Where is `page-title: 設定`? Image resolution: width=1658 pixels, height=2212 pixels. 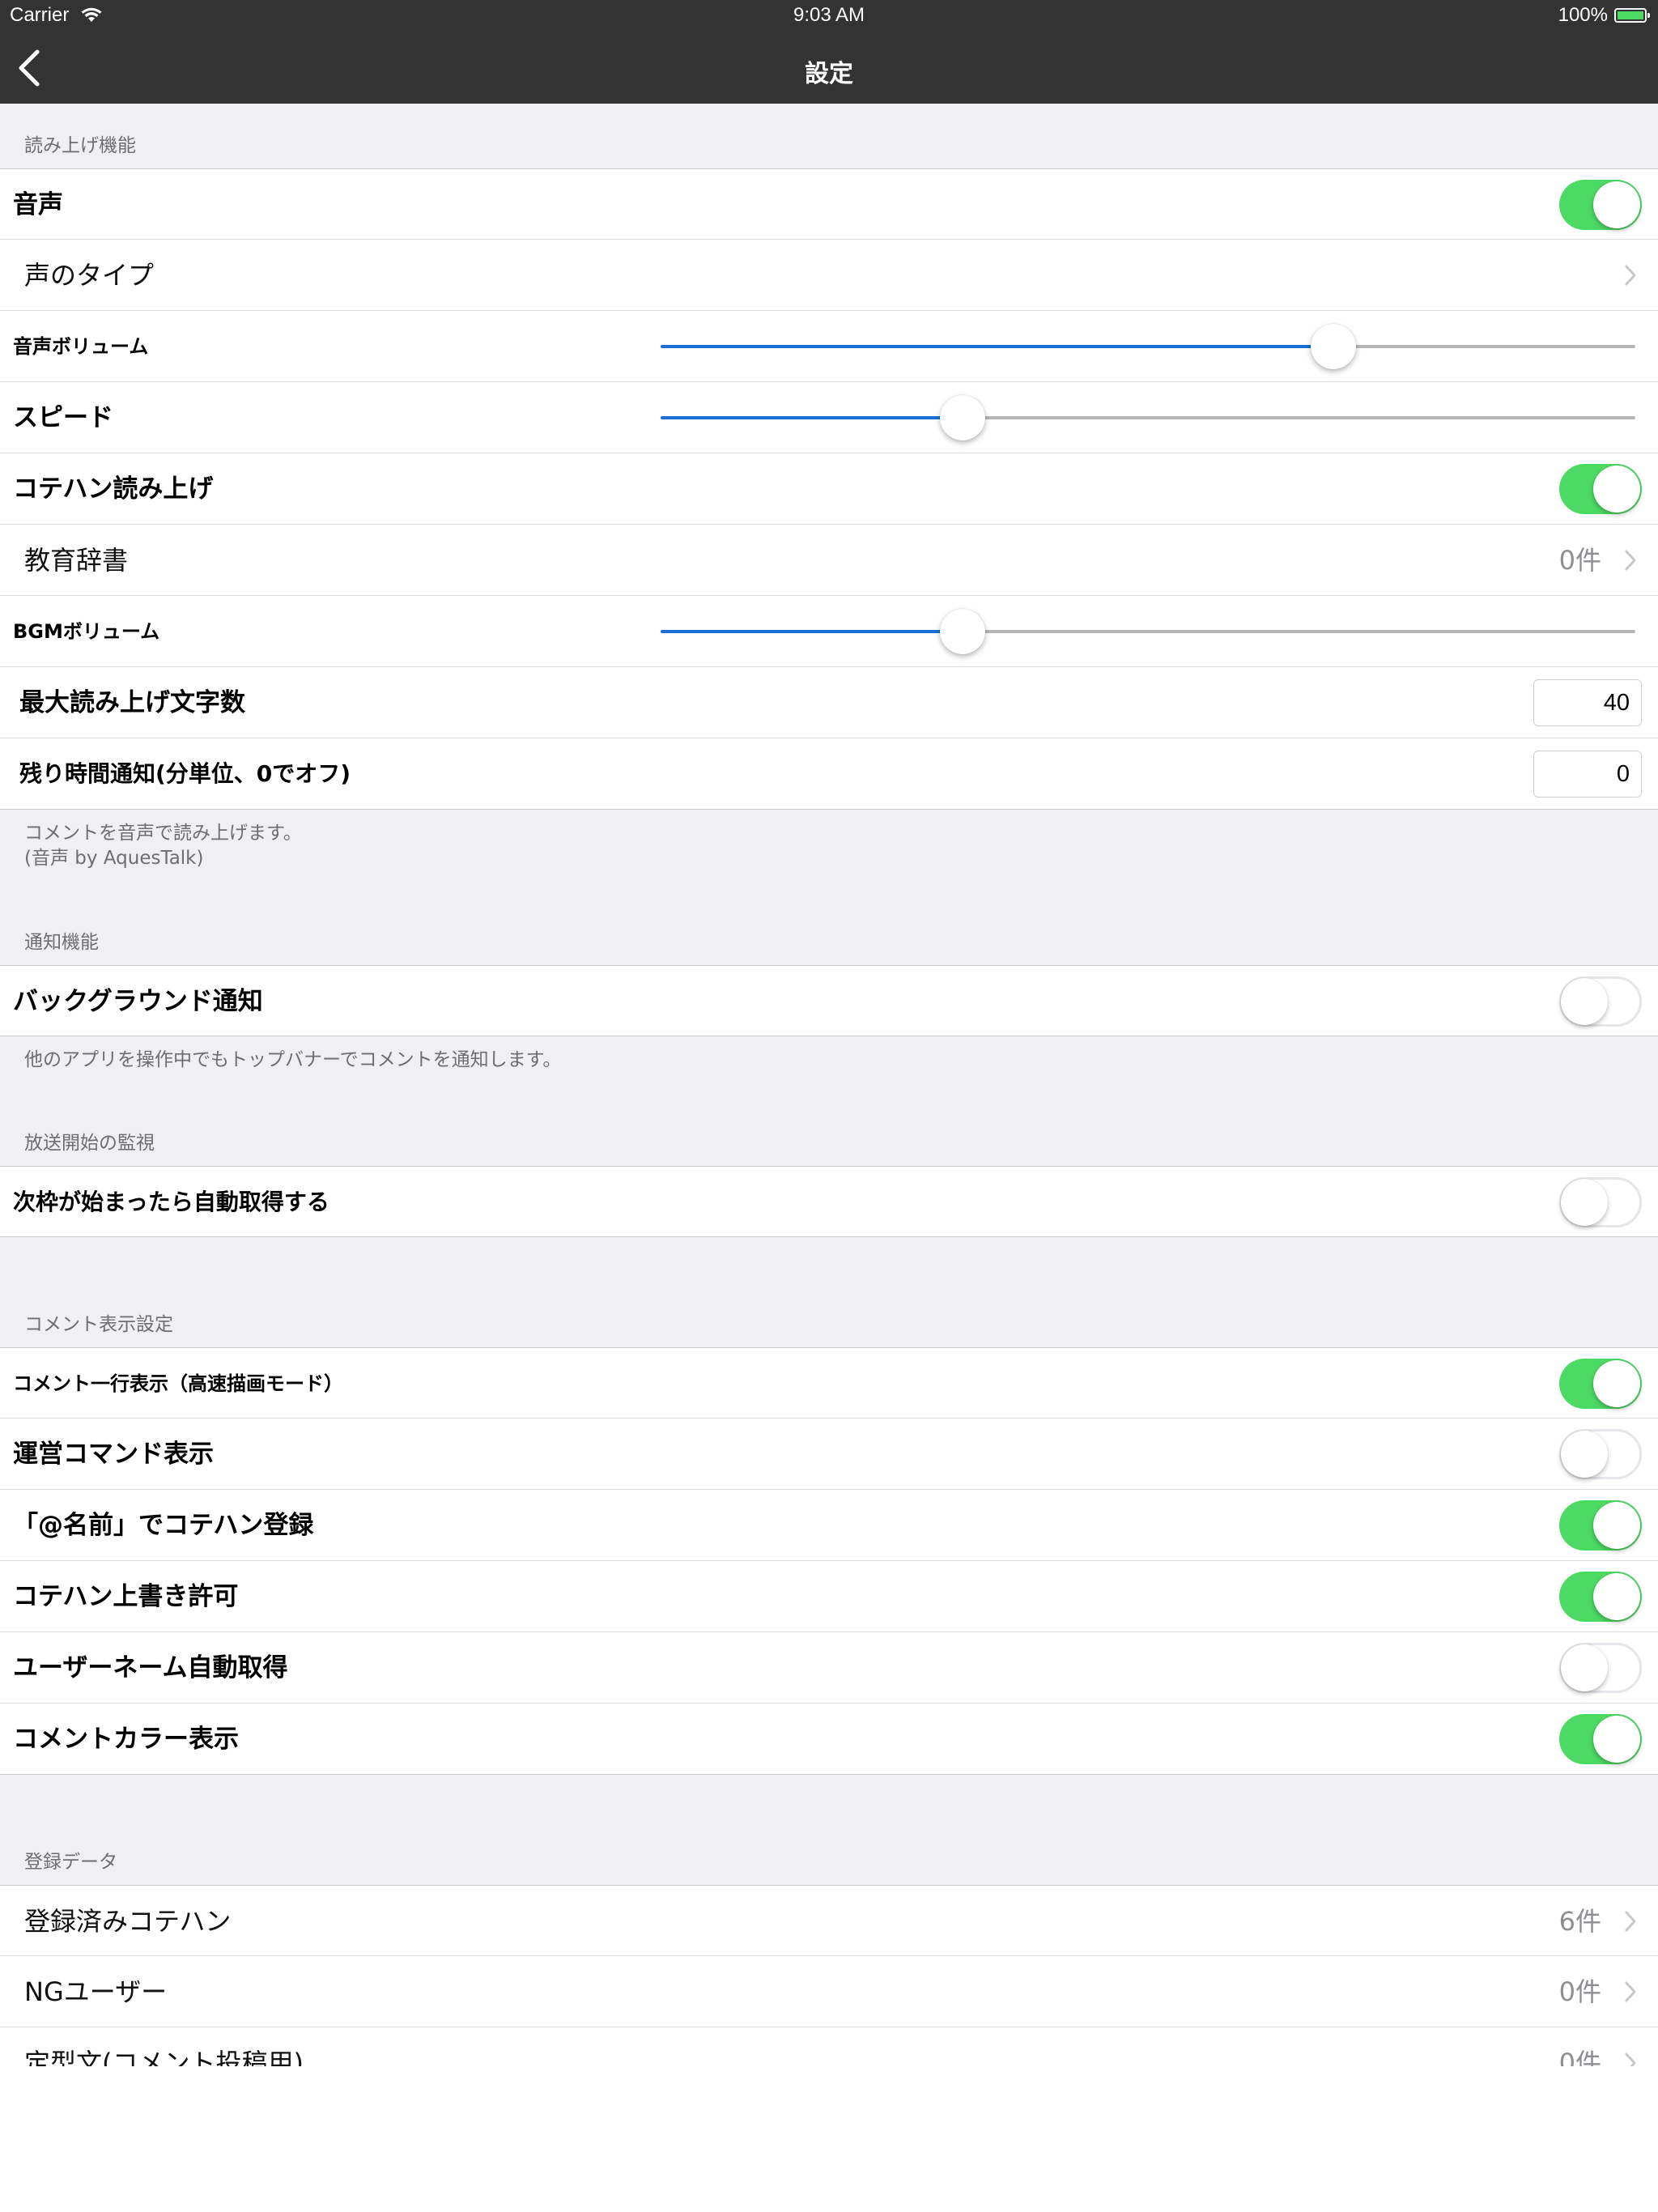
page-title: 設定 is located at coordinates (829, 74).